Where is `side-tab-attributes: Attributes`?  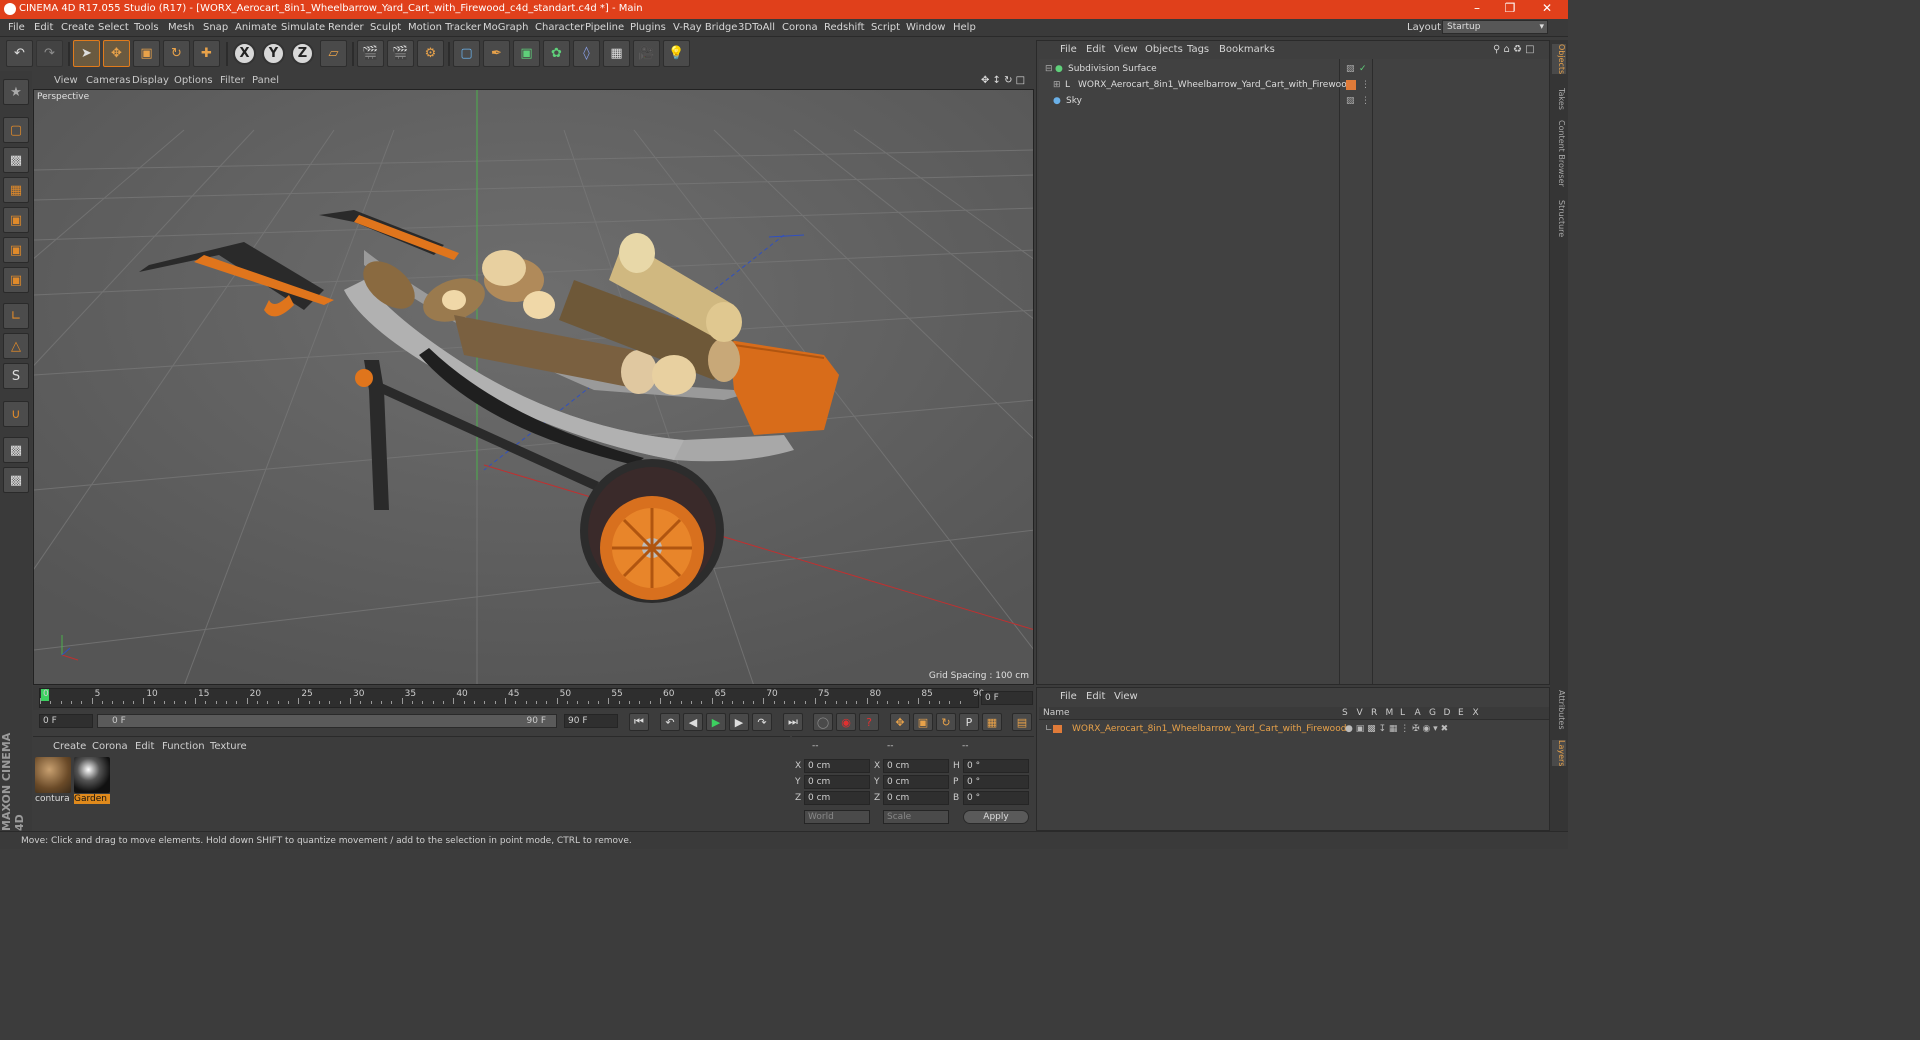
side-tab-attributes: Attributes is located at coordinates (1559, 710).